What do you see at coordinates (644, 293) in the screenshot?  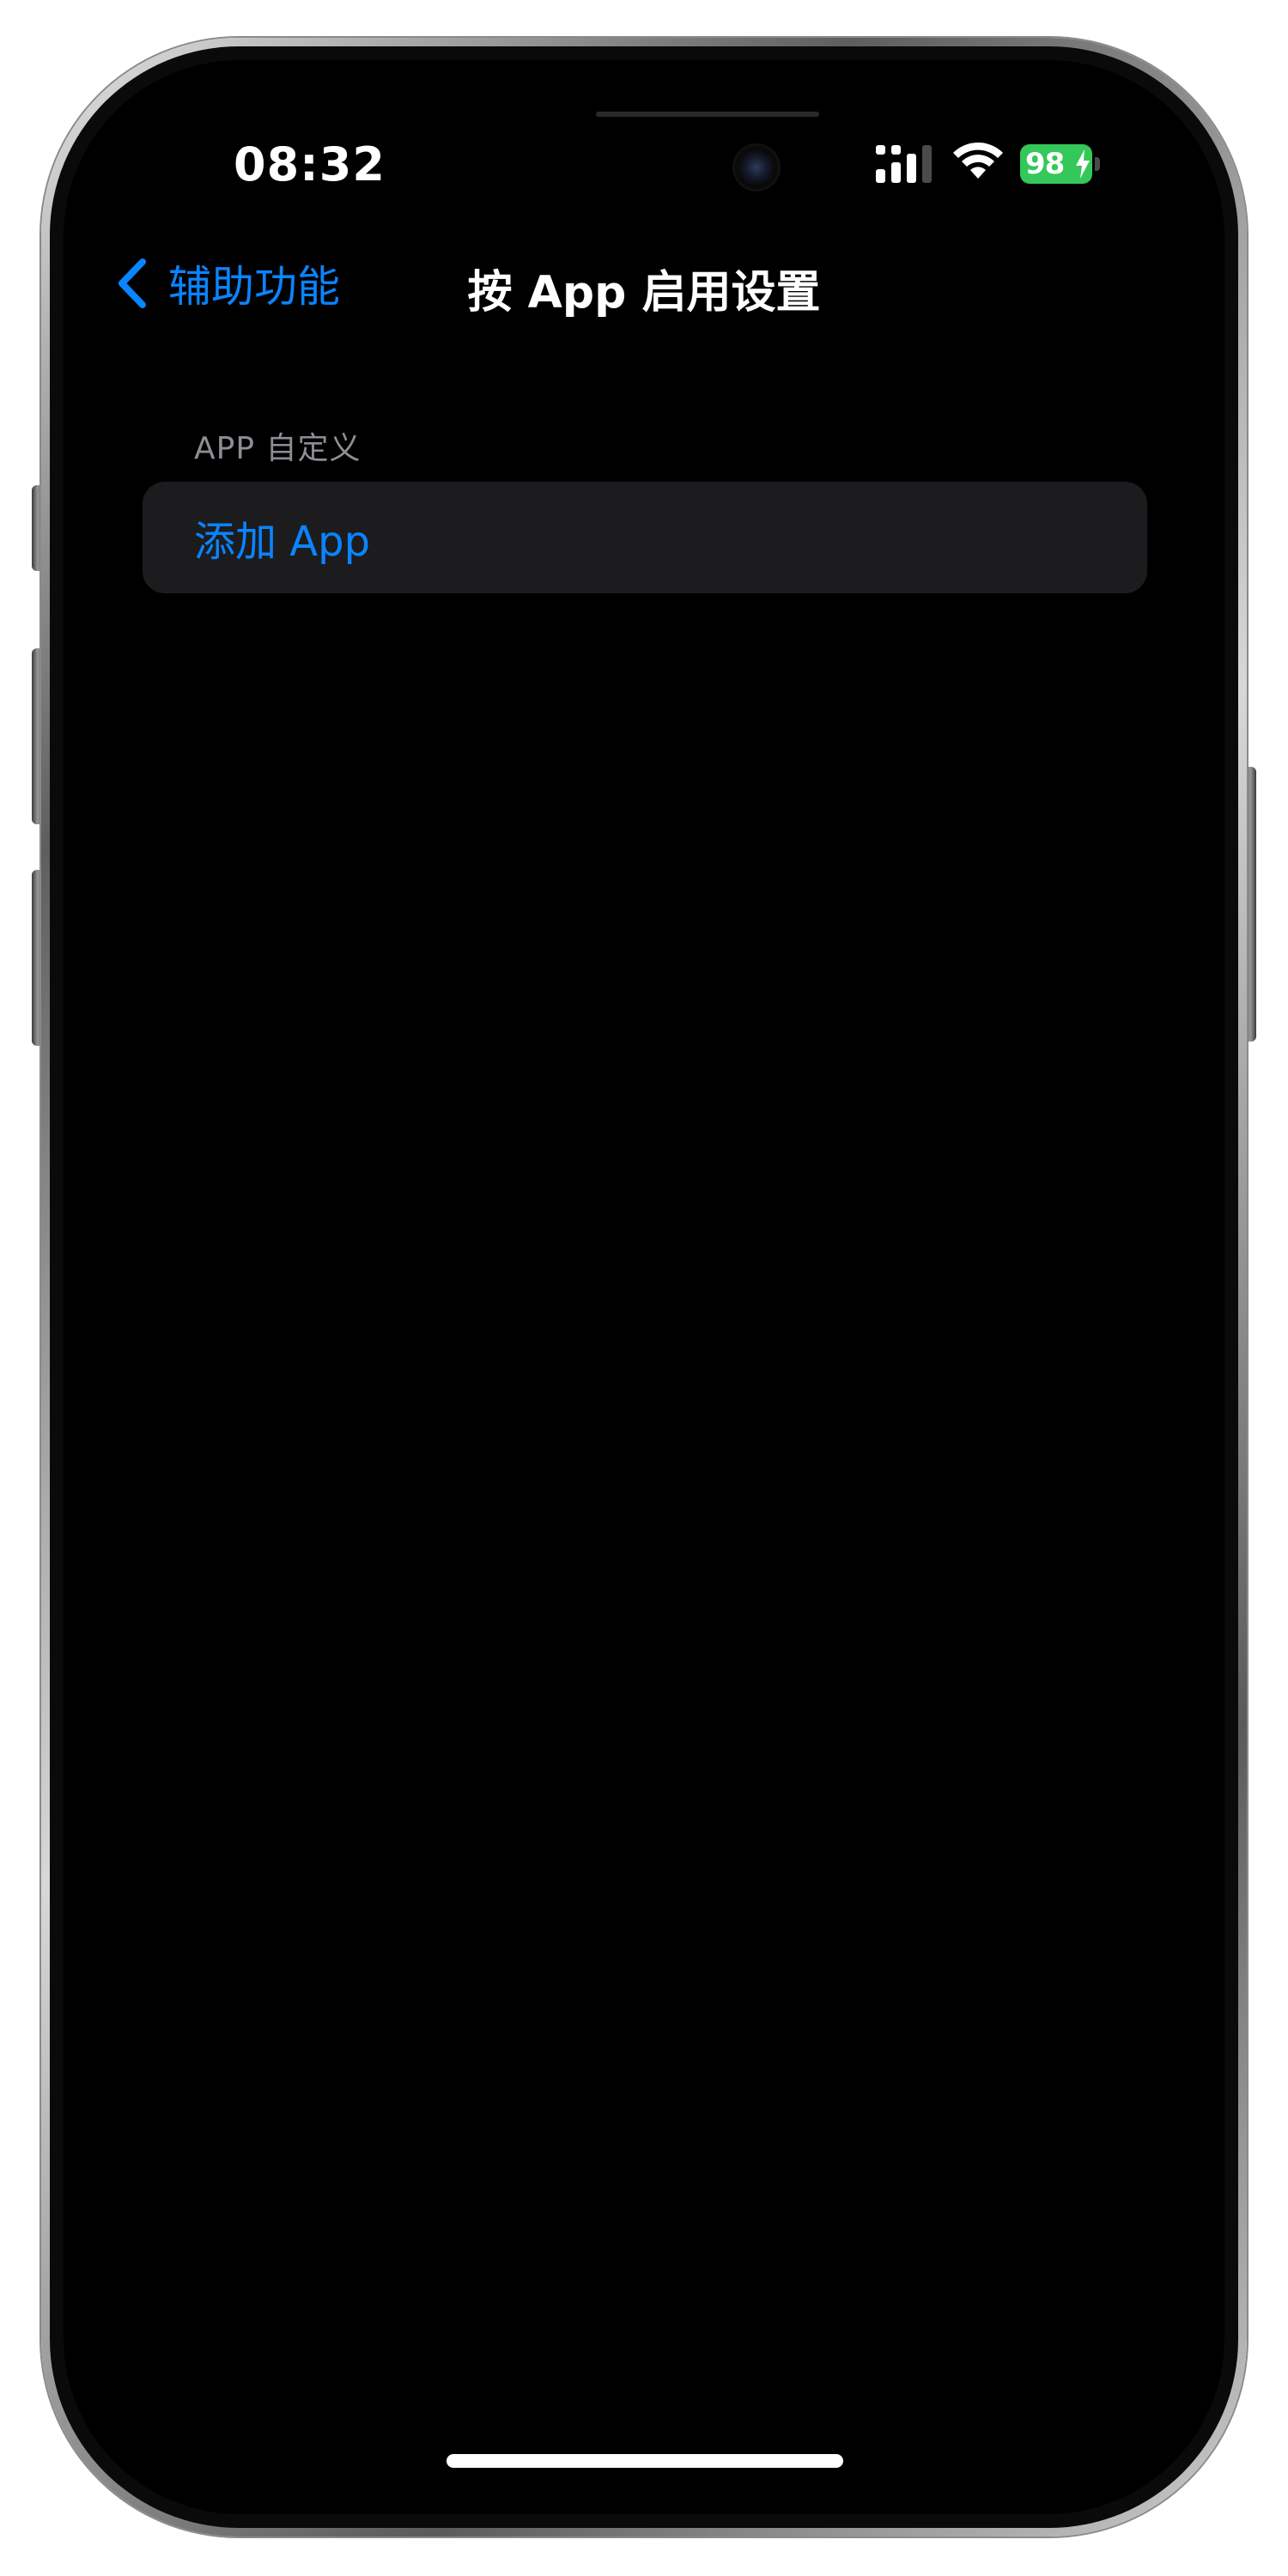 I see `page-title: 按 App 启用设置` at bounding box center [644, 293].